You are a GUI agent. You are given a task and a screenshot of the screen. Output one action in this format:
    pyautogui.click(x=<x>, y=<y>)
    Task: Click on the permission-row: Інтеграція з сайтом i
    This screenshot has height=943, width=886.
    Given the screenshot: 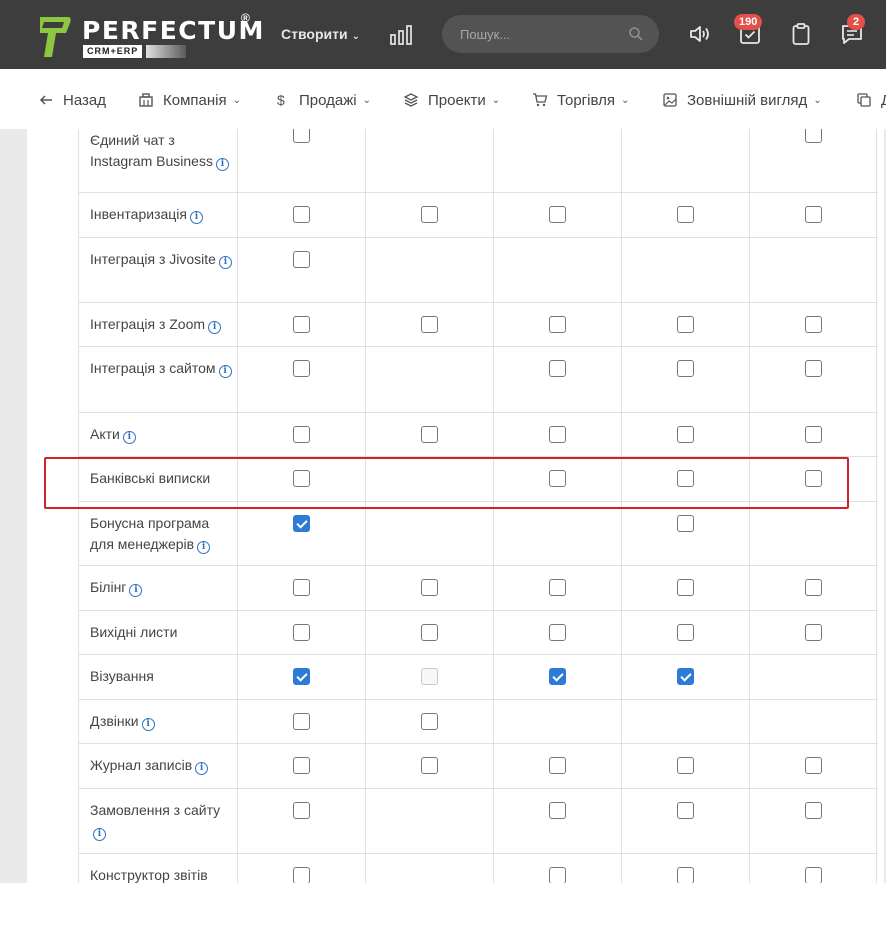 What is the action you would take?
    pyautogui.click(x=478, y=380)
    